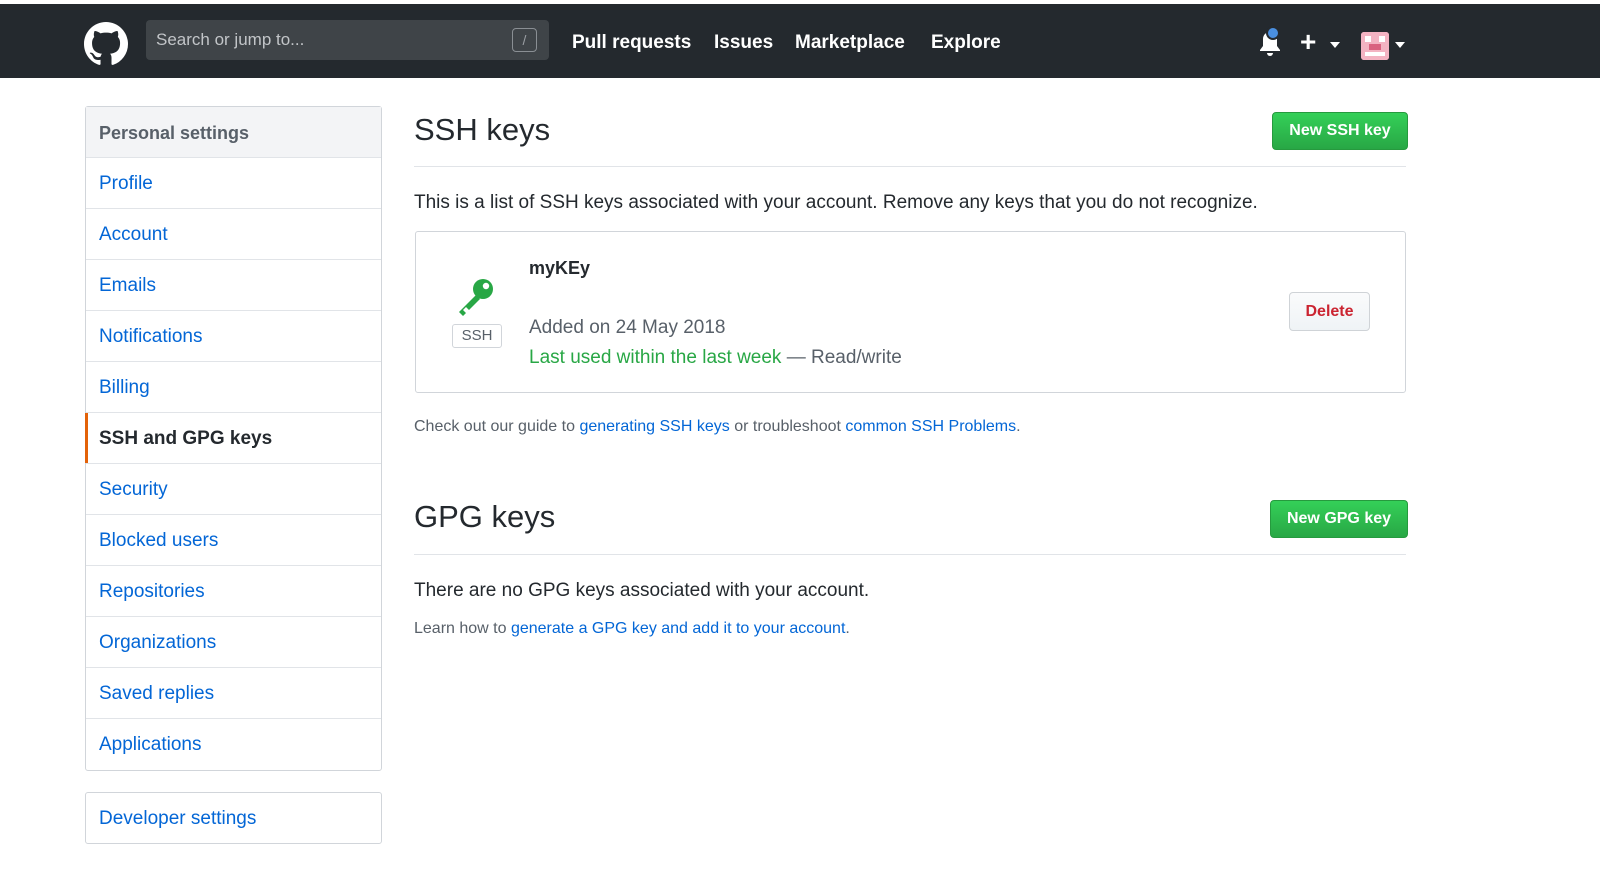  Describe the element at coordinates (233, 693) in the screenshot. I see `sidebar-item-saved-replies: Saved replies` at that location.